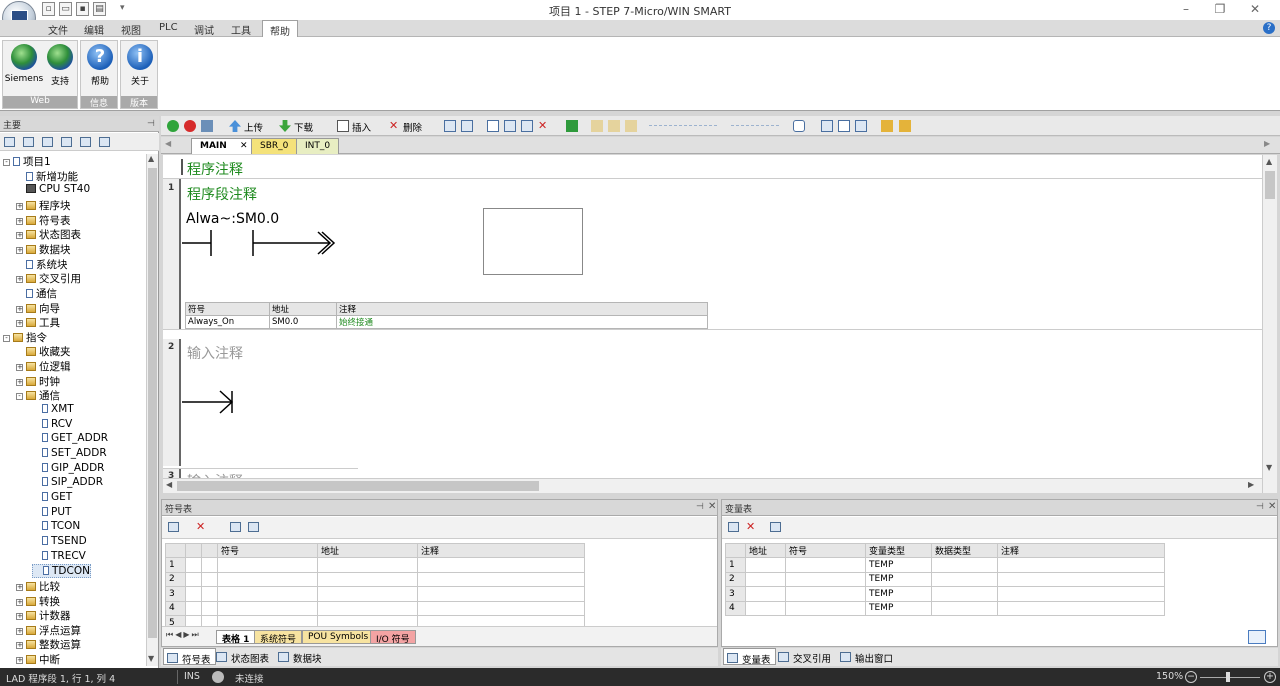 The image size is (1280, 686). I want to click on menu-plc: PLC, so click(168, 27).